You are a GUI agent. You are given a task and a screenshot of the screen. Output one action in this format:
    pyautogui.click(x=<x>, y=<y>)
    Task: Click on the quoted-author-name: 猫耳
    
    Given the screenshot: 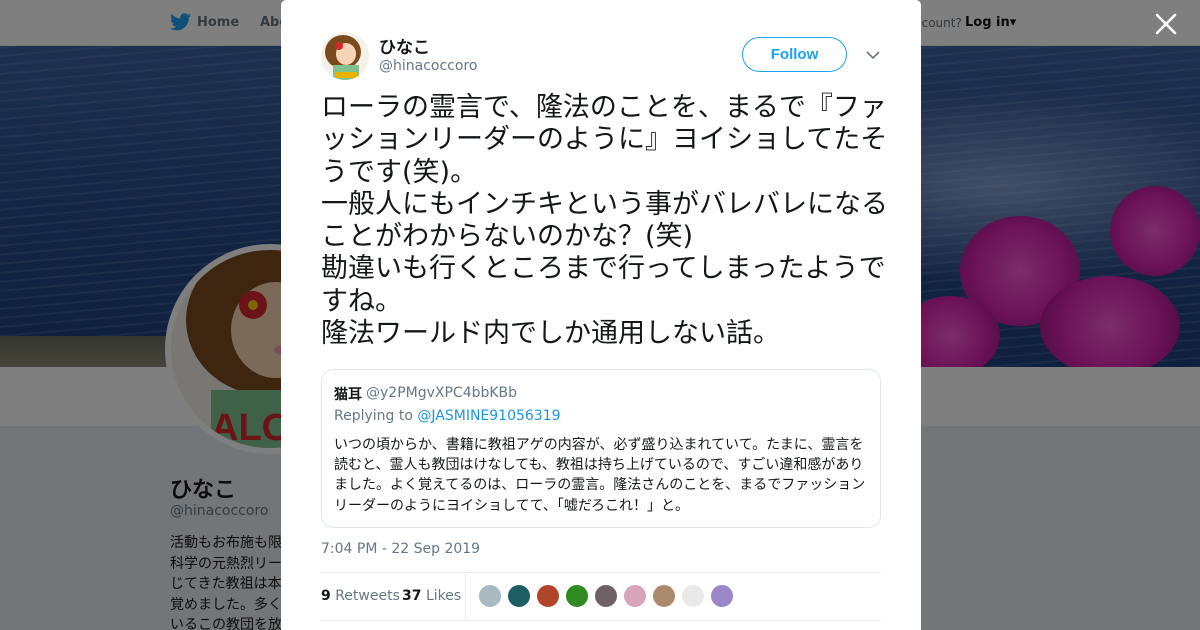 What is the action you would take?
    pyautogui.click(x=348, y=395)
    